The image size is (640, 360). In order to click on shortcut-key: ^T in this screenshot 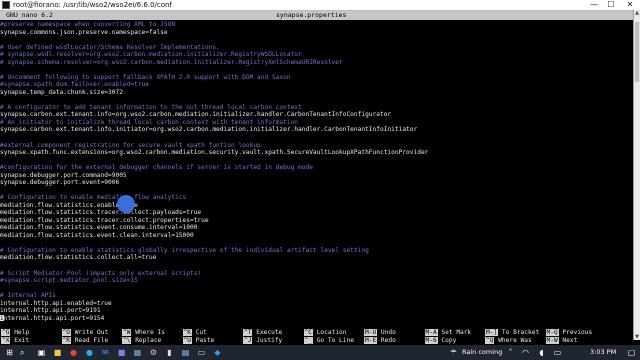, I will do `click(248, 332)`.